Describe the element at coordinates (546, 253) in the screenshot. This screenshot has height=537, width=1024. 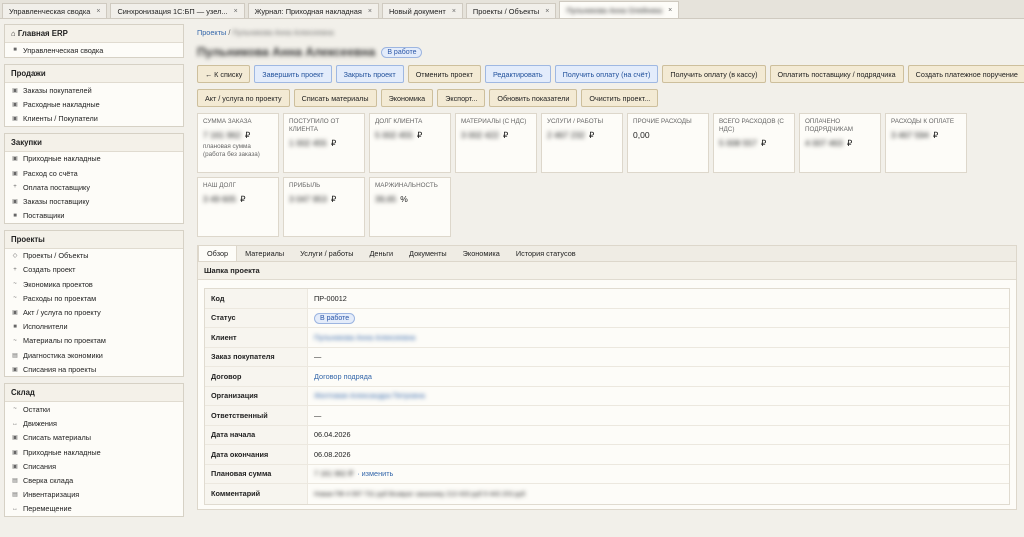
I see `detail-tab: История статусов` at that location.